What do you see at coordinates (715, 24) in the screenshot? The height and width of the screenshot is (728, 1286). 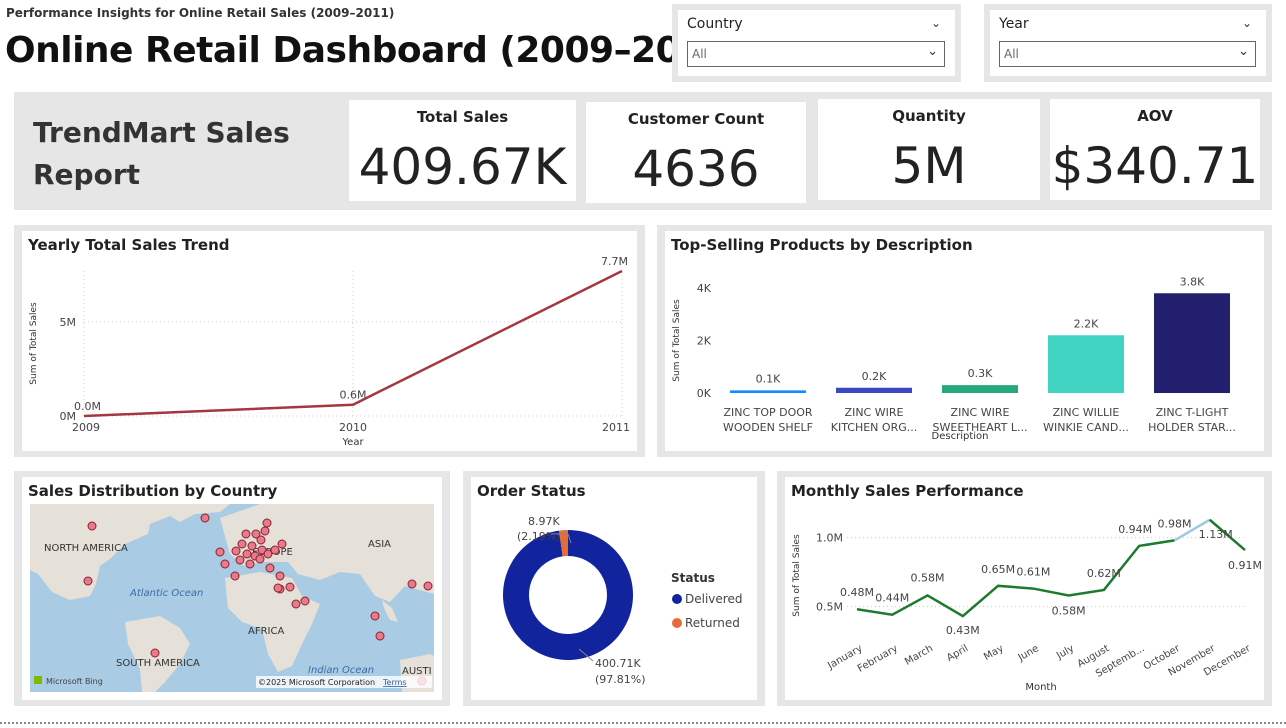 I see `country-slicer-label: Country` at bounding box center [715, 24].